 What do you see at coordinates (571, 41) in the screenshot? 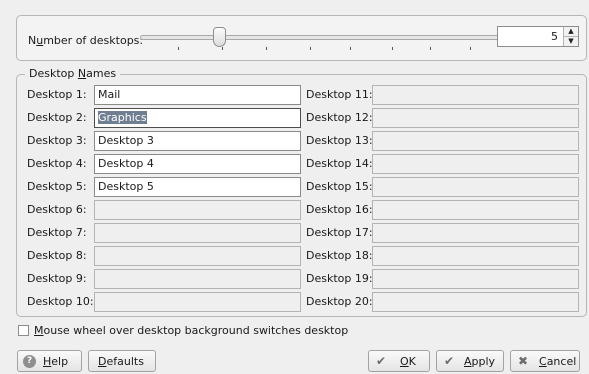
I see `spin-down-icon: ▼` at bounding box center [571, 41].